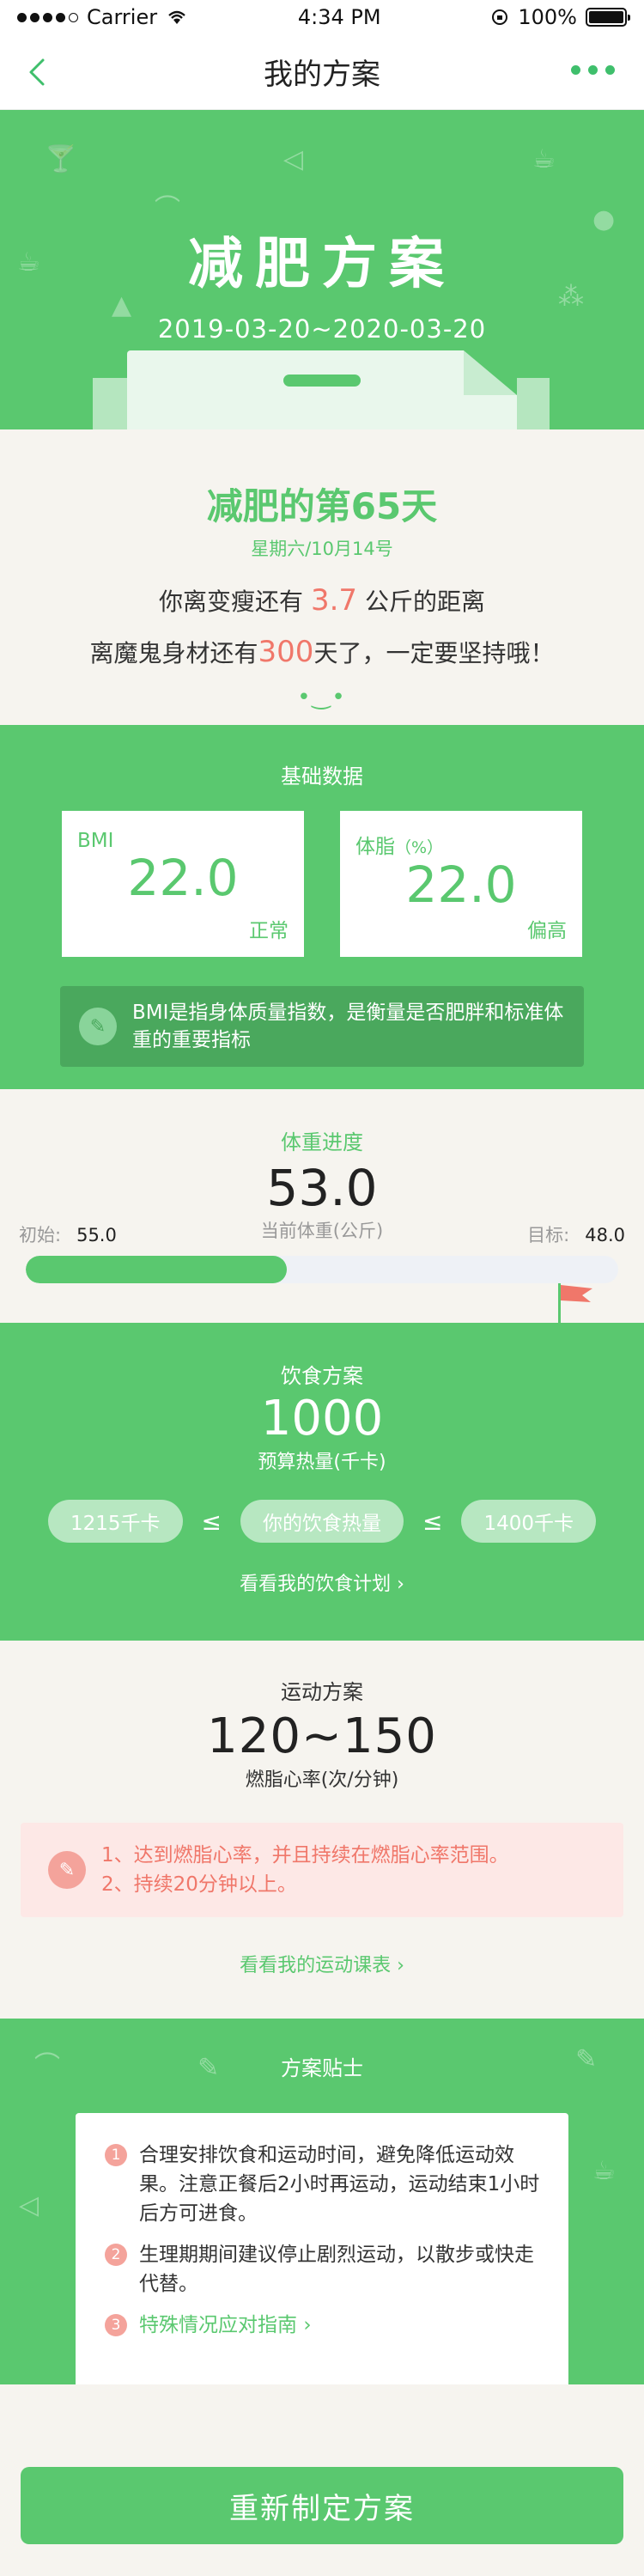  Describe the element at coordinates (324, 2325) in the screenshot. I see `special-guide-link: 3 特殊情况应对指南 ›` at that location.